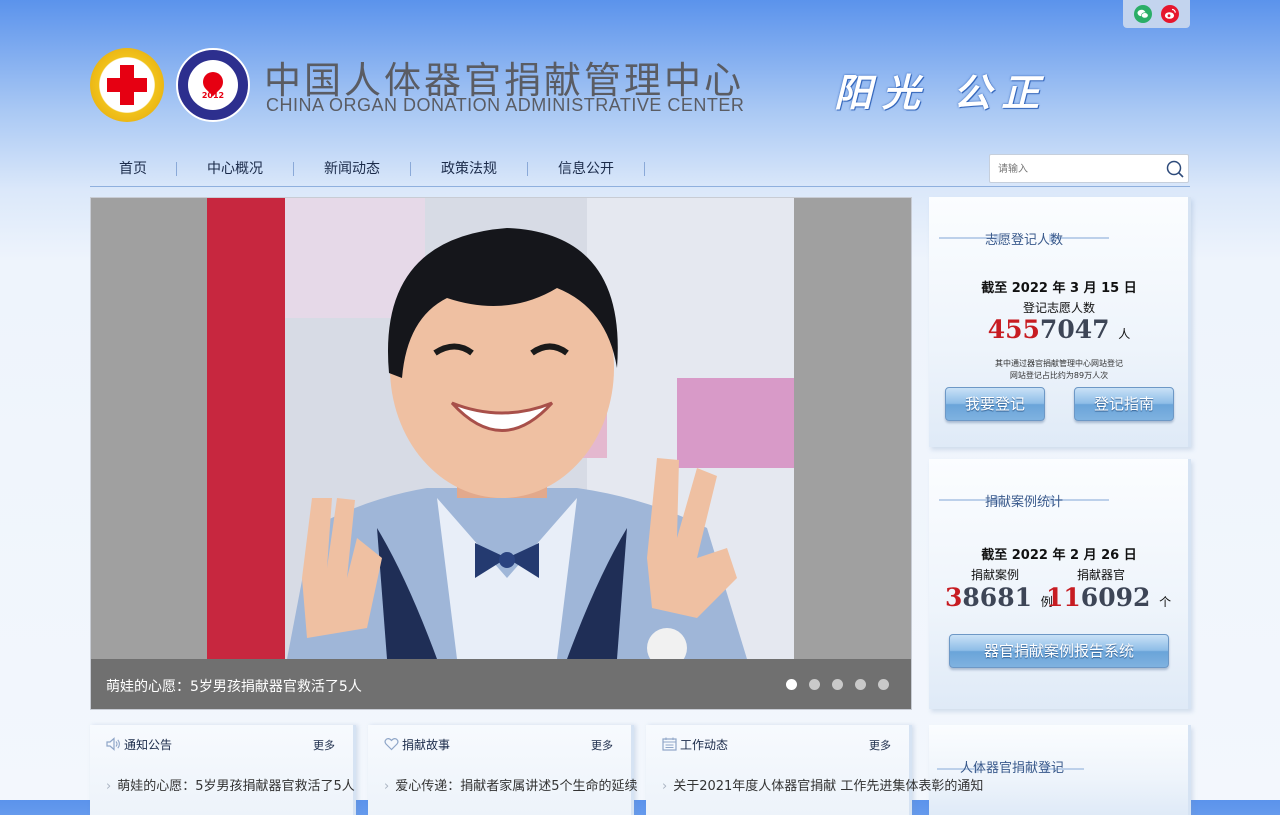 The image size is (1280, 815). What do you see at coordinates (1109, 597) in the screenshot?
I see `donation-organs-count: 116092 个` at bounding box center [1109, 597].